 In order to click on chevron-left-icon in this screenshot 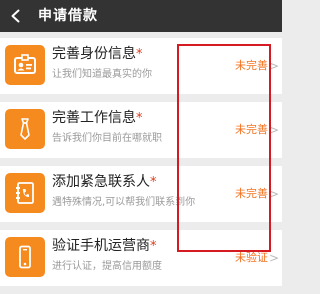, I will do `click(15, 16)`.